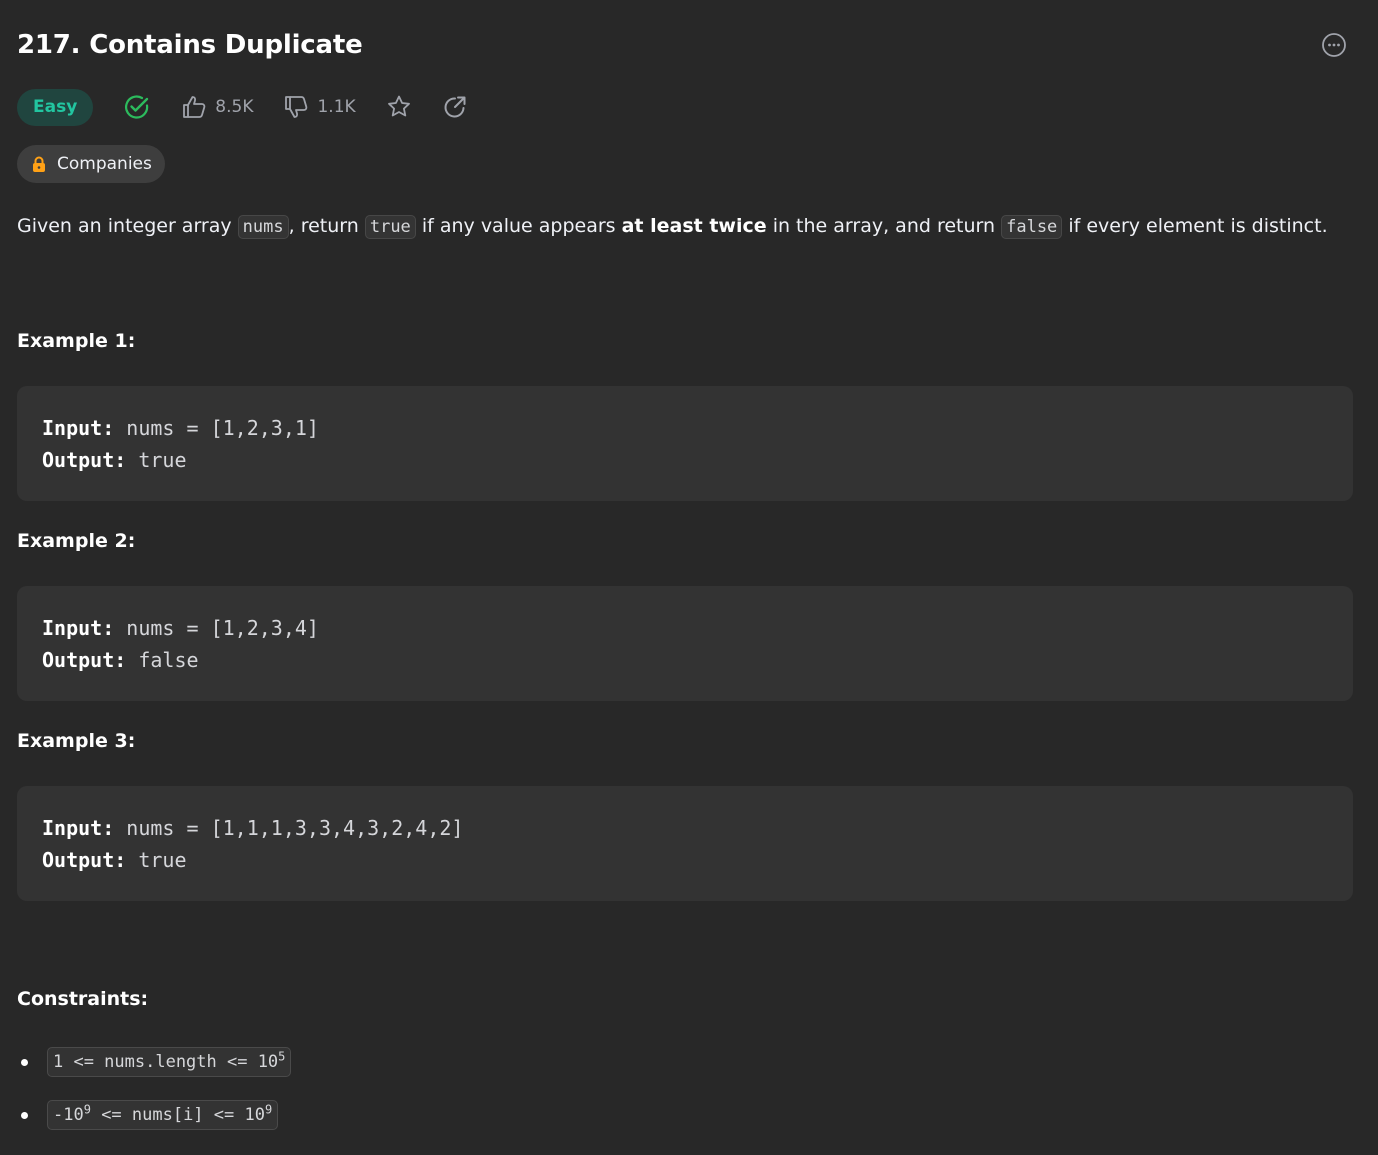  What do you see at coordinates (177, 1115) in the screenshot?
I see `constraint-text: <= nums[i] <= 10` at bounding box center [177, 1115].